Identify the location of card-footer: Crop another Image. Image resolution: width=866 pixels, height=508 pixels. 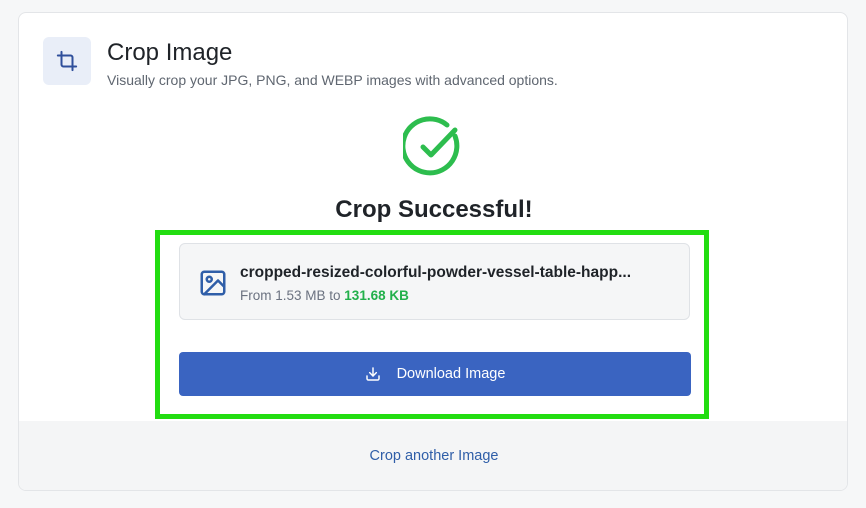
(433, 455).